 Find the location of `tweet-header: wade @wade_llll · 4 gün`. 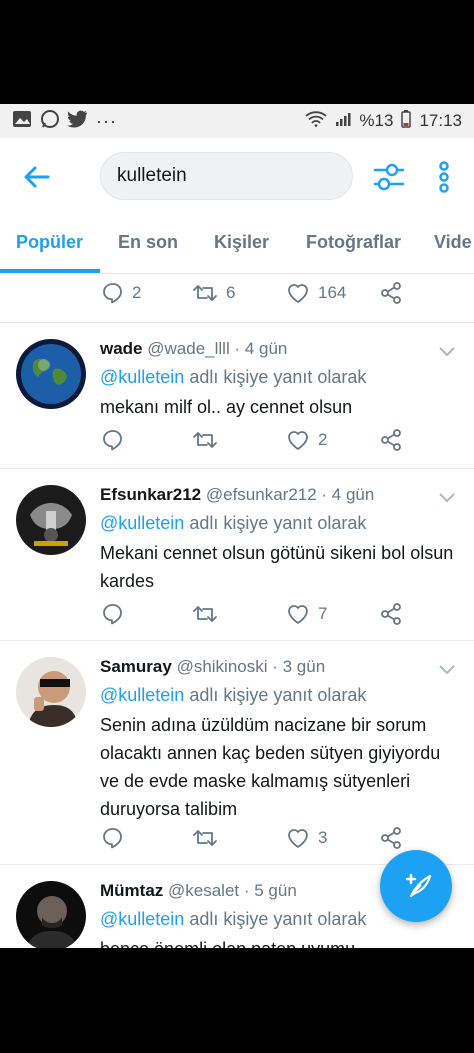

tweet-header: wade @wade_llll · 4 gün is located at coordinates (193, 349).